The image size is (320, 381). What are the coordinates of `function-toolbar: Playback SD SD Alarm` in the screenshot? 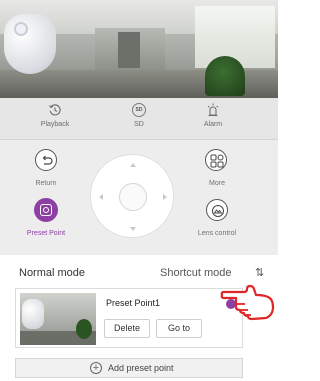 It's located at (139, 119).